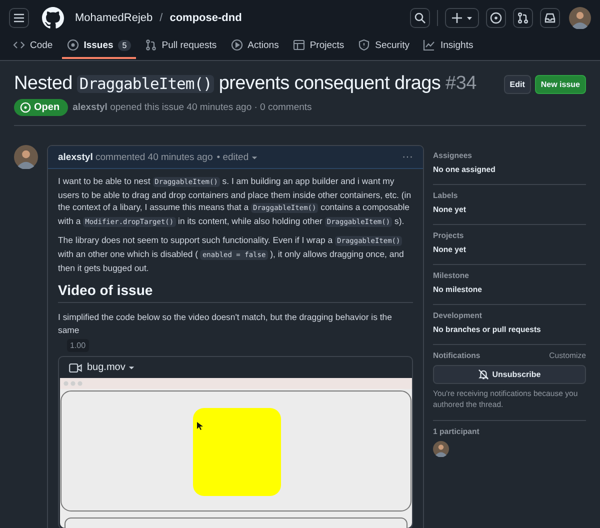 The width and height of the screenshot is (600, 528). Describe the element at coordinates (53, 18) in the screenshot. I see `octocat-logo-icon` at that location.